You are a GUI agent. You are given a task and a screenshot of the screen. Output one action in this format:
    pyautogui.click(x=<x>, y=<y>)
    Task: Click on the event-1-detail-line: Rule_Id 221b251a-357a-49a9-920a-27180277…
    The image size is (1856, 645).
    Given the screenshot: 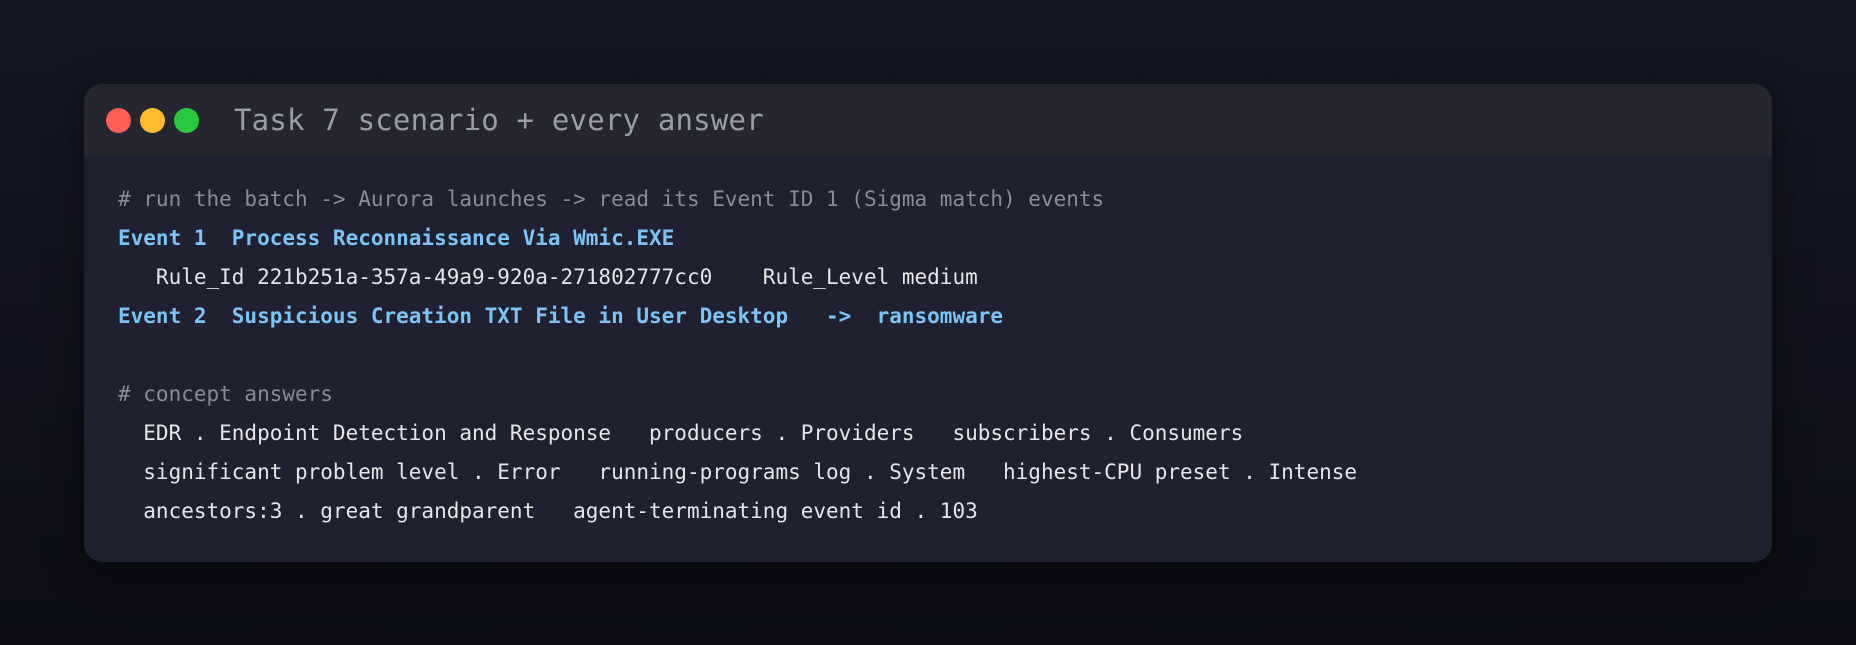 What is the action you would take?
    pyautogui.click(x=548, y=277)
    